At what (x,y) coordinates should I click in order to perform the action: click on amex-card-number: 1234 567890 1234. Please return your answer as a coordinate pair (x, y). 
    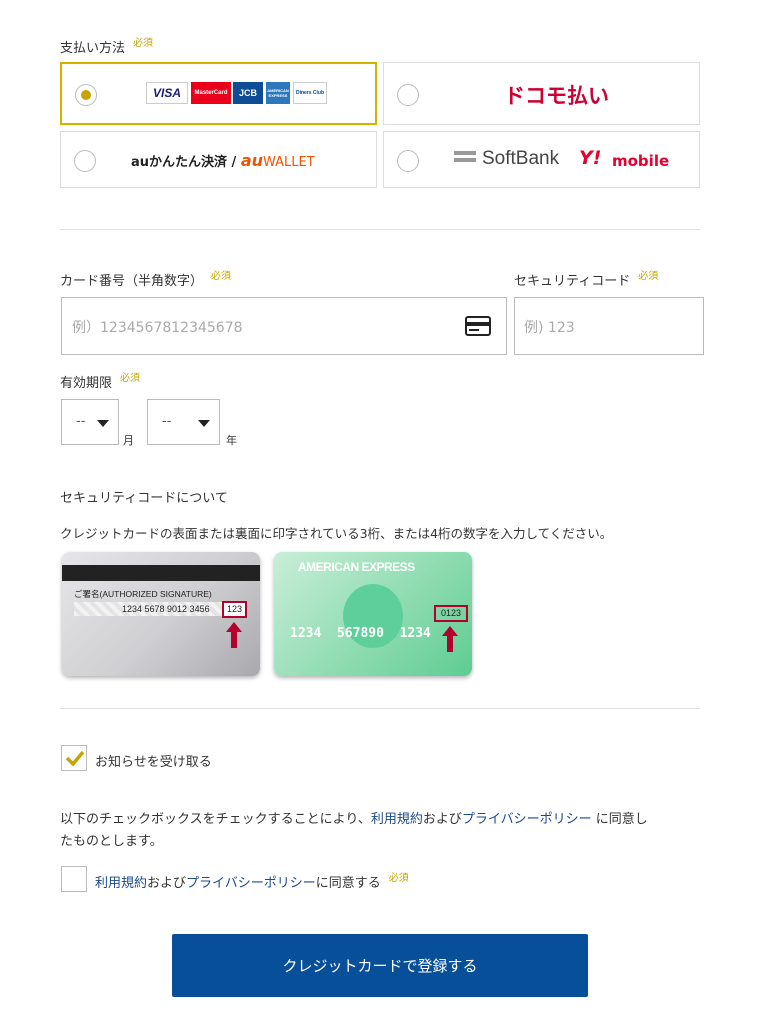
    Looking at the image, I should click on (360, 633).